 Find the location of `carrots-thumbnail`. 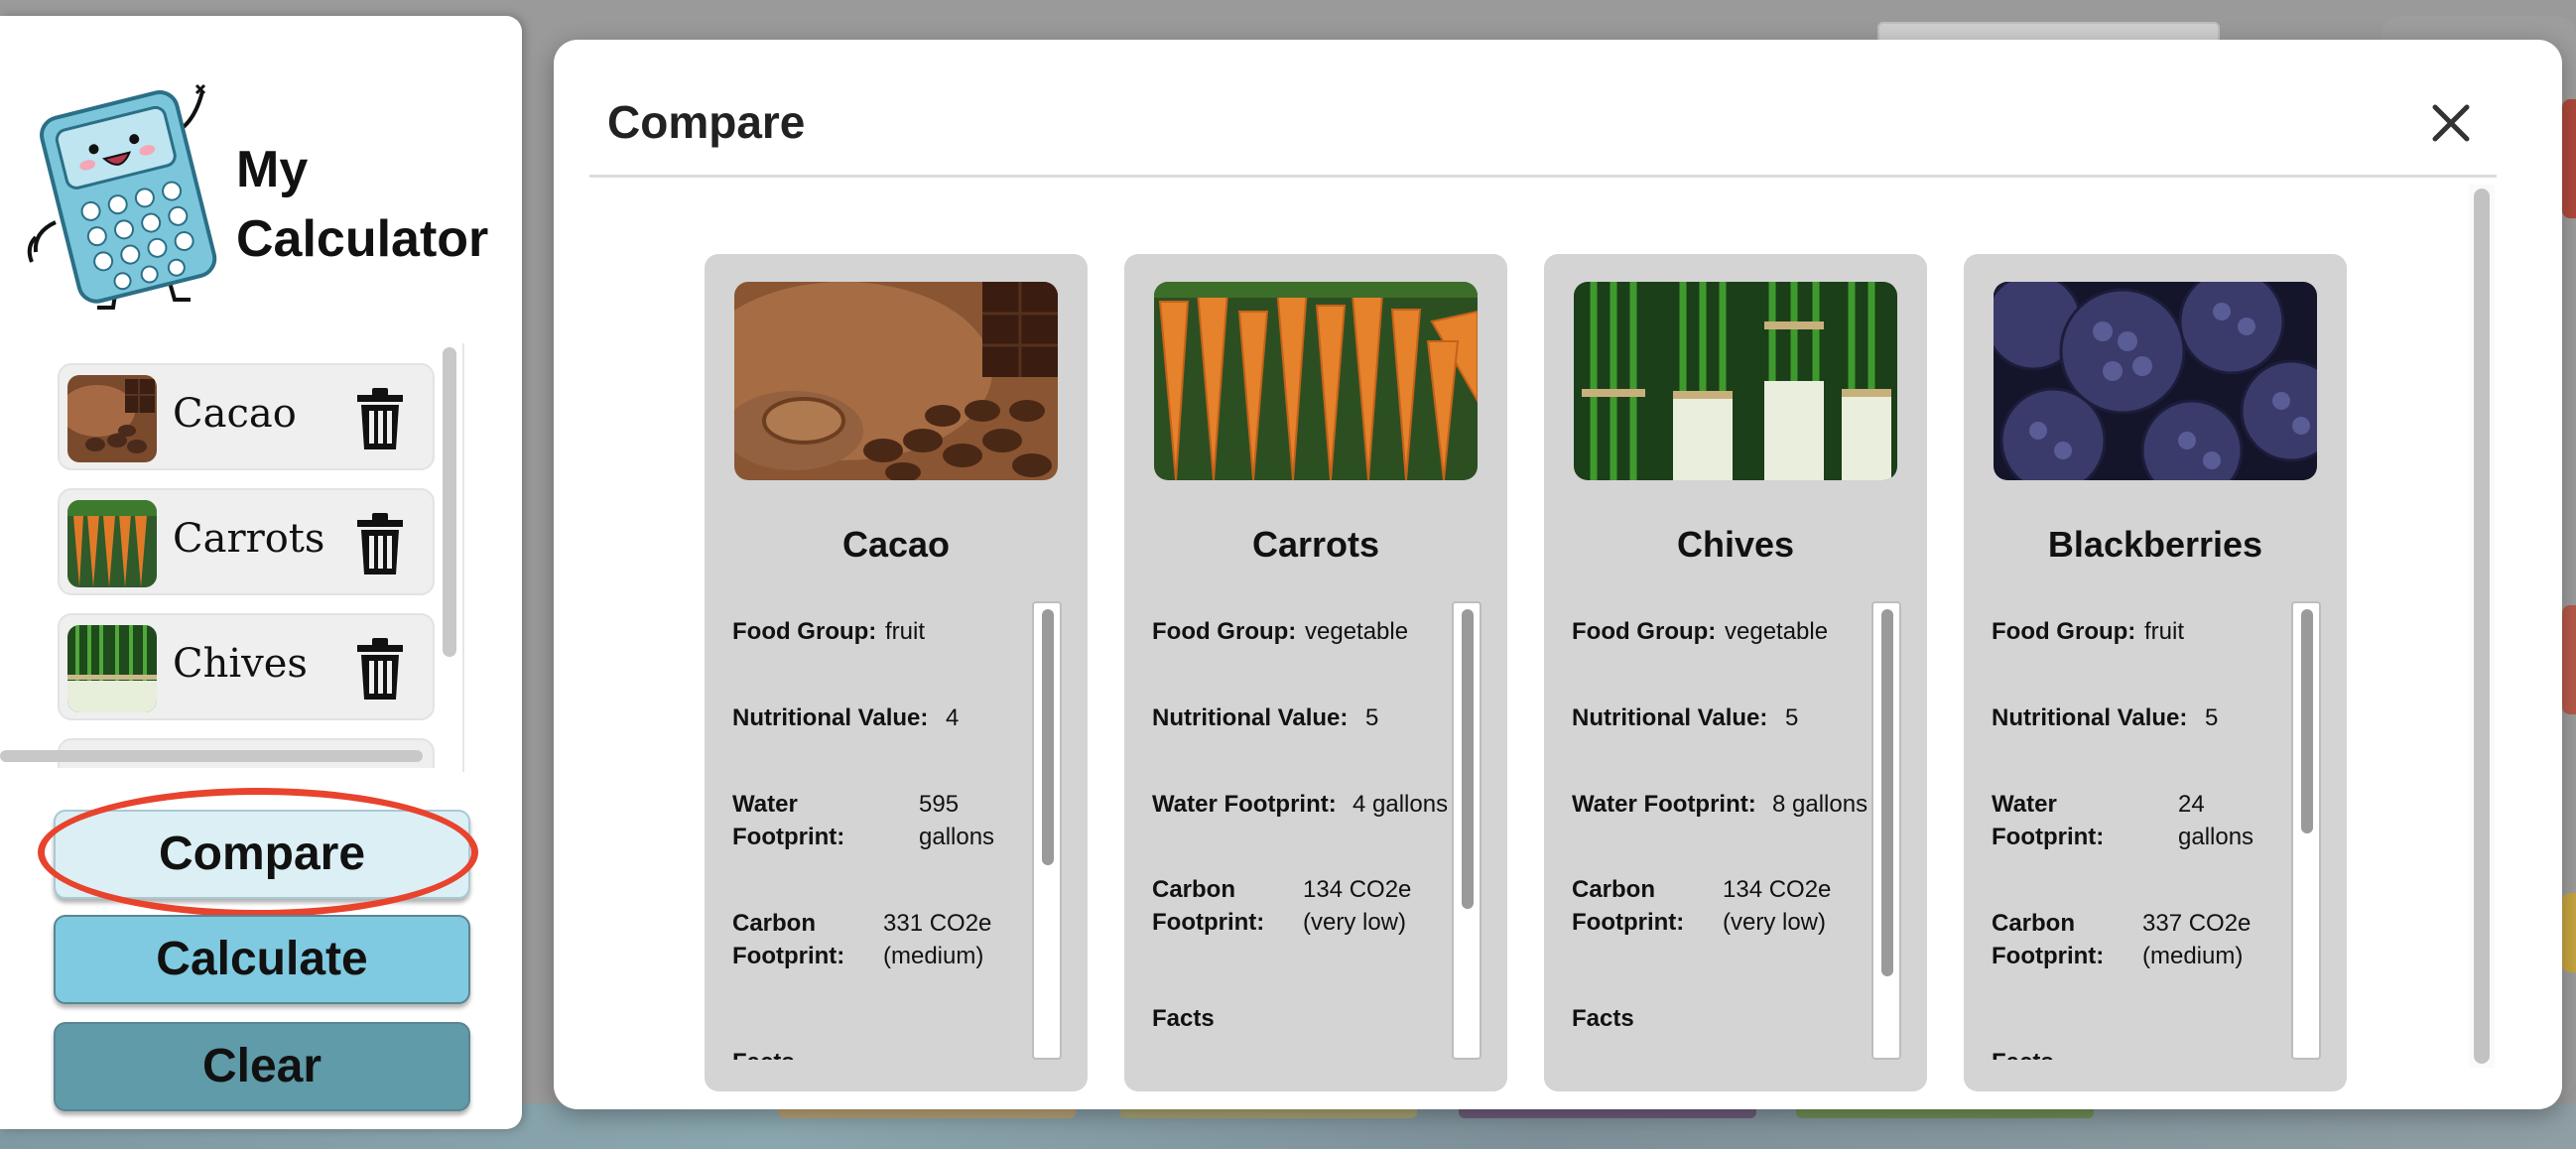

carrots-thumbnail is located at coordinates (112, 543).